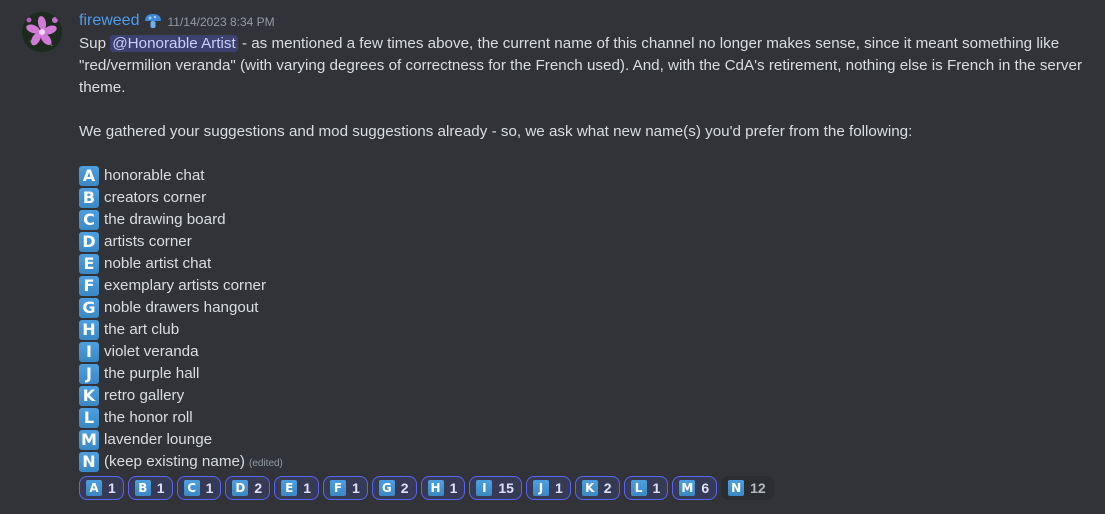 This screenshot has height=514, width=1105. What do you see at coordinates (95, 43) in the screenshot?
I see `intro-prefix: Sup` at bounding box center [95, 43].